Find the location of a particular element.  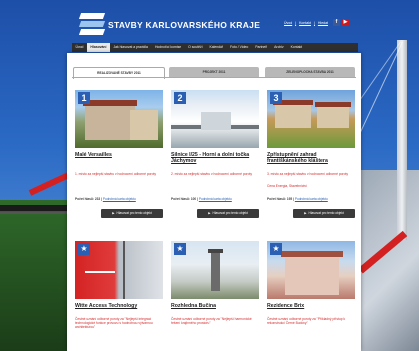

rank-badge: 3 is located at coordinates (276, 98).